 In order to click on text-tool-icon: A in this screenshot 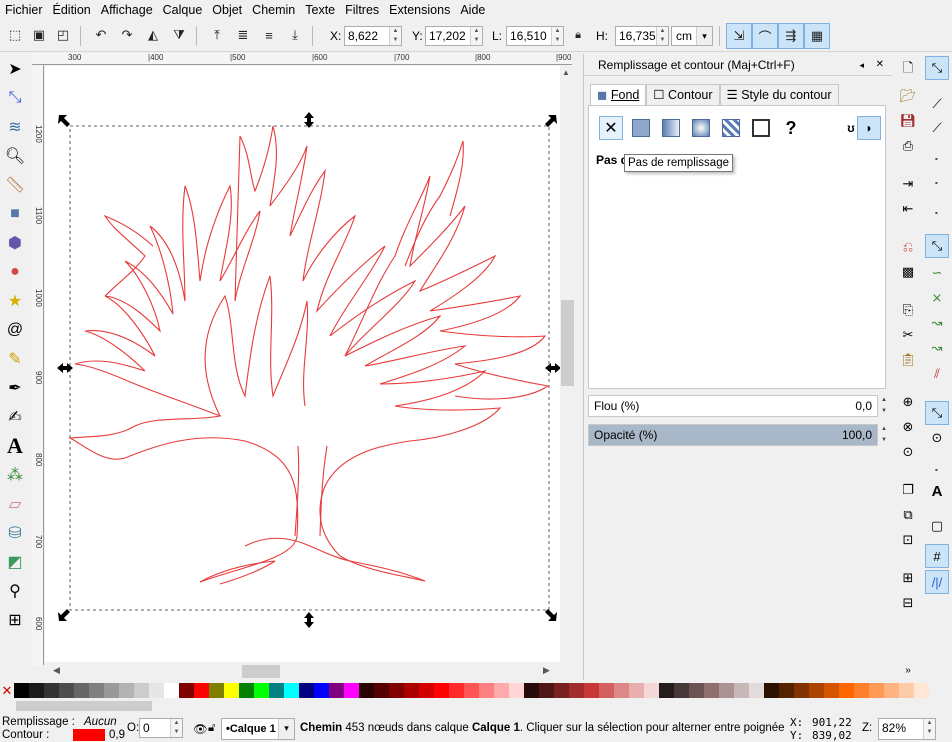, I will do `click(15, 445)`.